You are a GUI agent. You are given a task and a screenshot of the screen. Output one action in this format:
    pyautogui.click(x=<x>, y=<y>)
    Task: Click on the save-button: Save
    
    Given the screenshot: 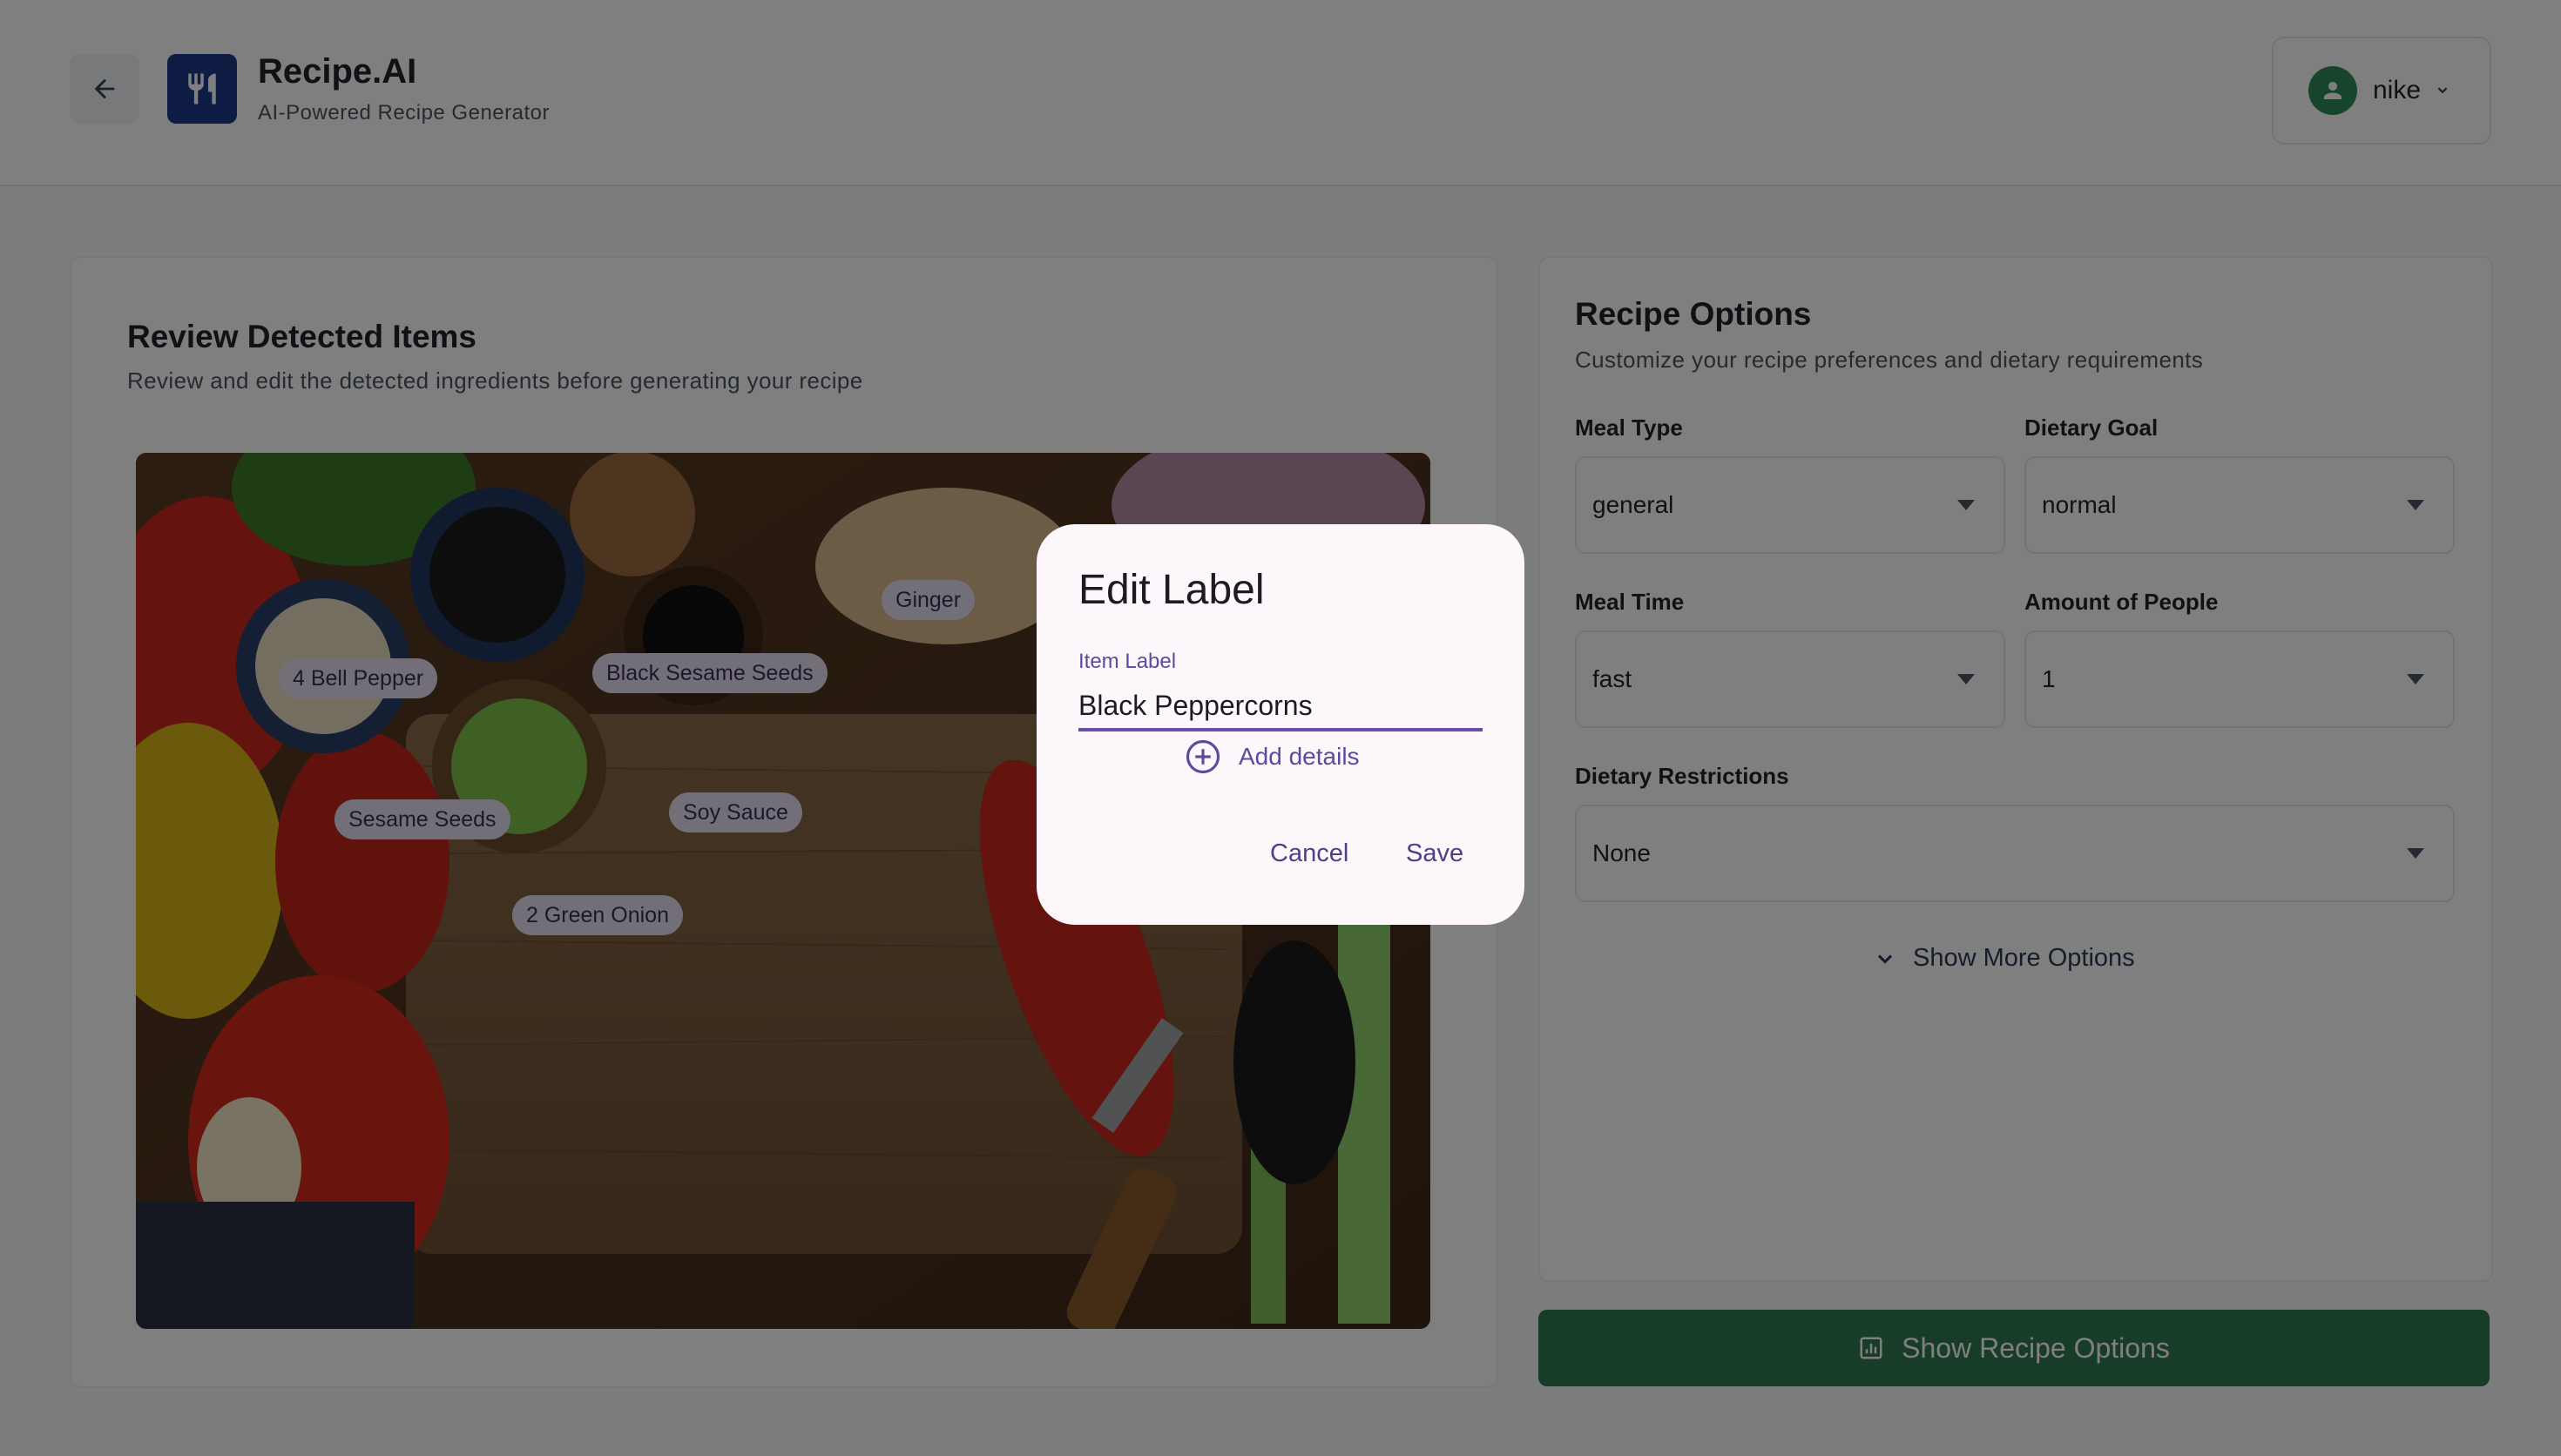 What is the action you would take?
    pyautogui.click(x=1434, y=853)
    